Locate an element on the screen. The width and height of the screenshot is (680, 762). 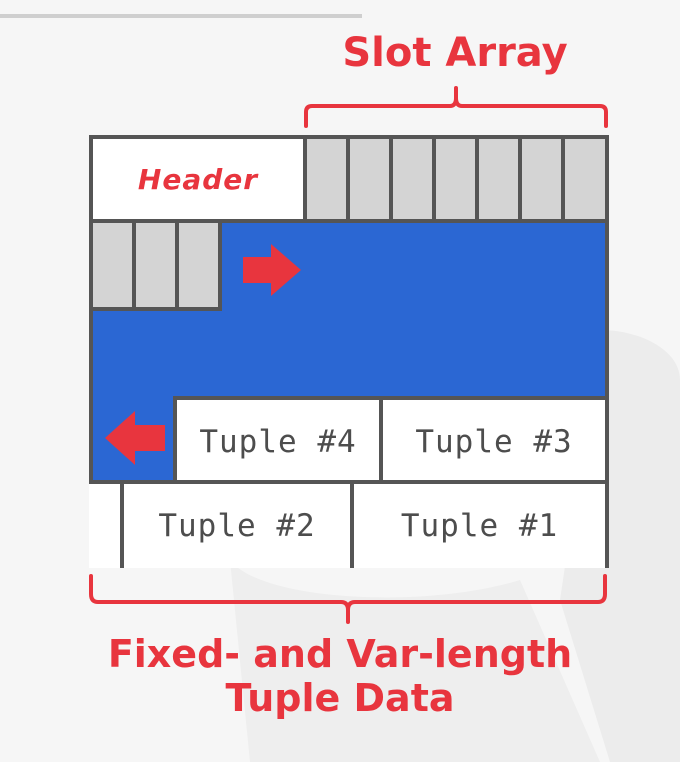
top-divider-line is located at coordinates (181, 16).